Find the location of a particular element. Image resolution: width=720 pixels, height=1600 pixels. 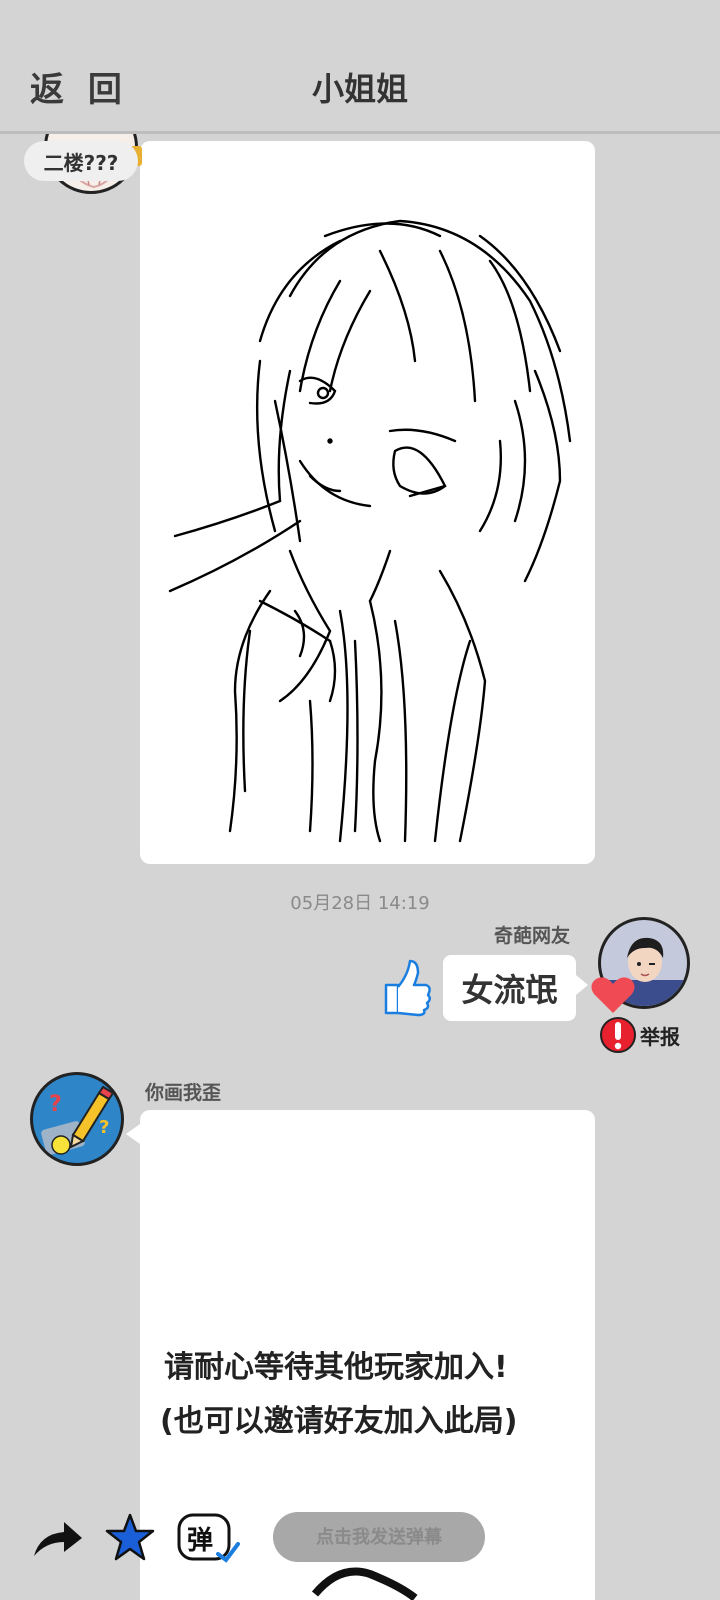

page-title: 小姐姐 is located at coordinates (359, 89).